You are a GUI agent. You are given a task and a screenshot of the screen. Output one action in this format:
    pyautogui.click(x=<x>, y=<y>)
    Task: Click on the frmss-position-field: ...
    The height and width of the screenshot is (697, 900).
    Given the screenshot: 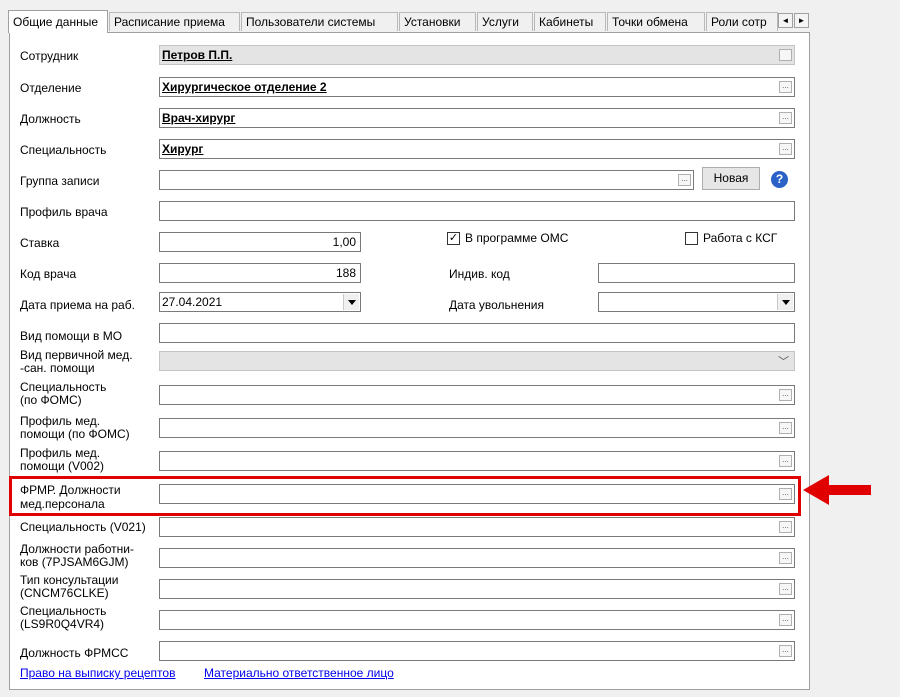 What is the action you would take?
    pyautogui.click(x=477, y=651)
    